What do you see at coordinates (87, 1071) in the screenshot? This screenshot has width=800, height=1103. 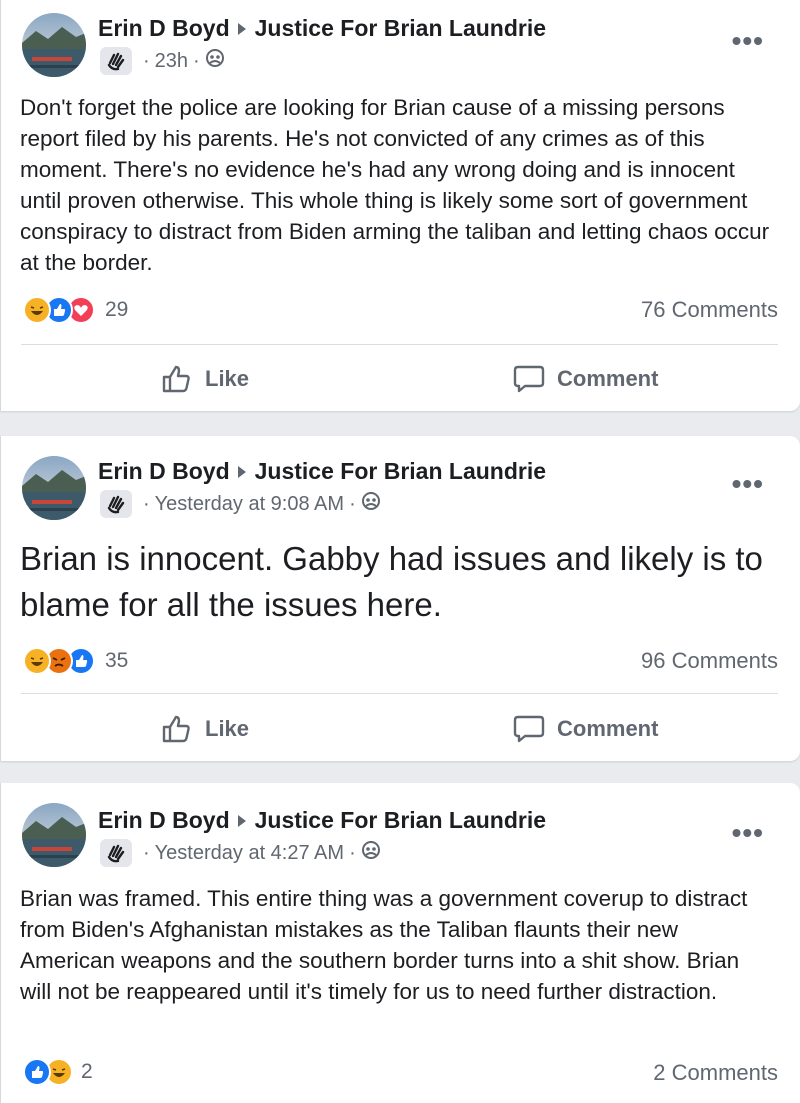 I see `reaction-count: 2` at bounding box center [87, 1071].